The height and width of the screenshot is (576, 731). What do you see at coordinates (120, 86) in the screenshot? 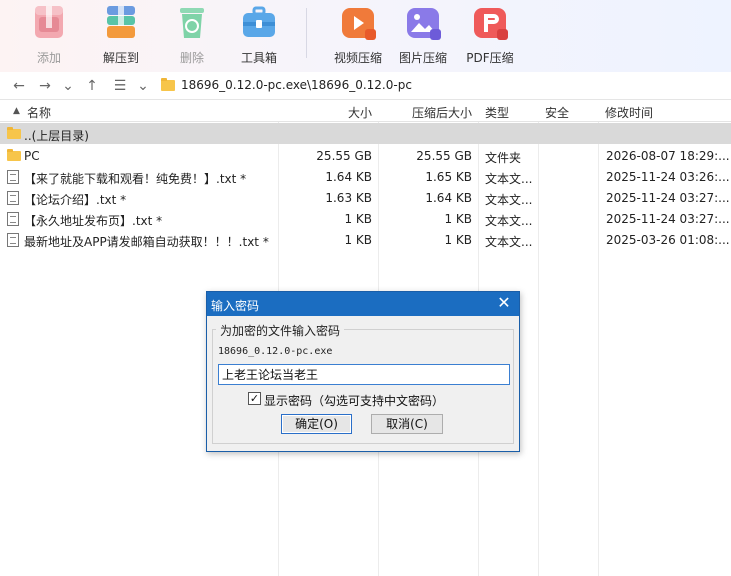
I see `view-list-icon: ☰` at bounding box center [120, 86].